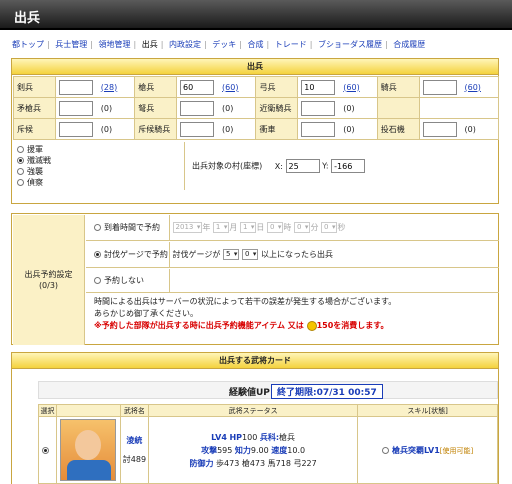 This screenshot has width=512, height=484. What do you see at coordinates (325, 166) in the screenshot?
I see `y-label: Y:` at bounding box center [325, 166].